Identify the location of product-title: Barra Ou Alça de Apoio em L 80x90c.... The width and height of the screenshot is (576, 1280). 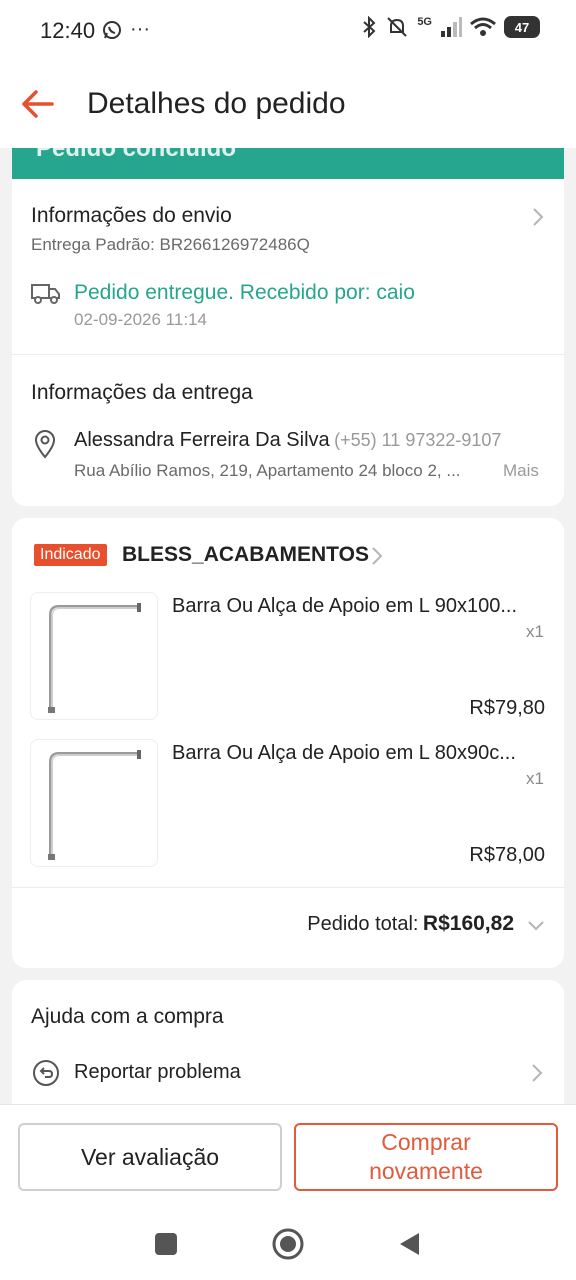
(344, 753).